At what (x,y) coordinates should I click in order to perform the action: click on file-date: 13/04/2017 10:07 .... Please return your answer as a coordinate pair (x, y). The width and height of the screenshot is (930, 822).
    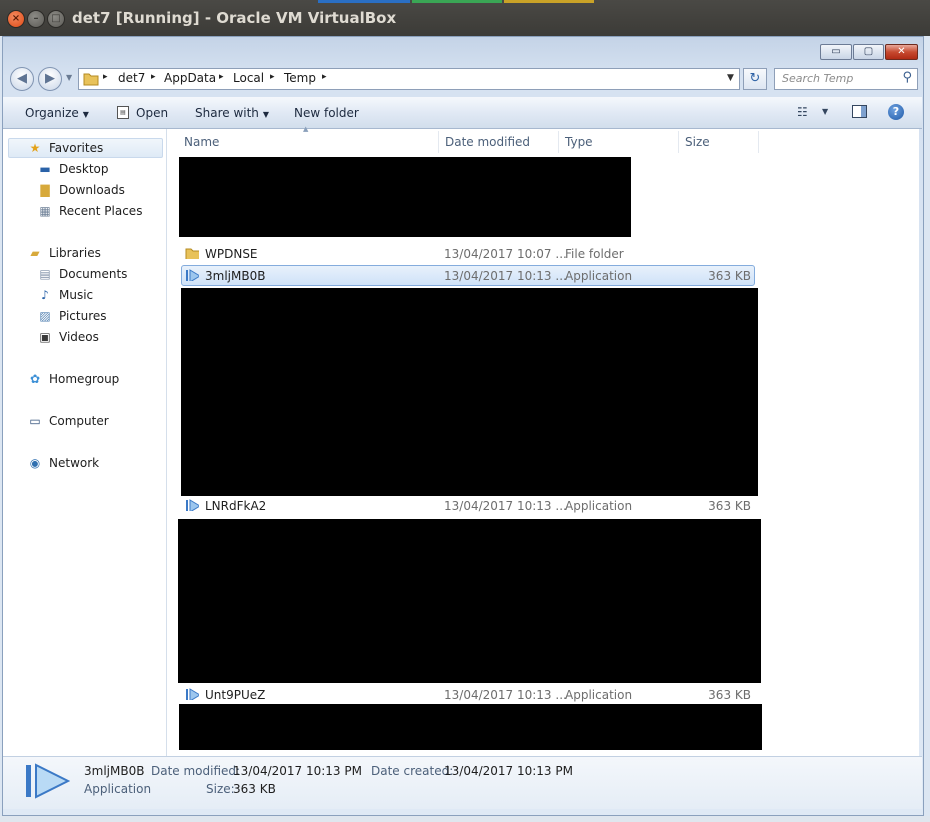
    Looking at the image, I should click on (505, 254).